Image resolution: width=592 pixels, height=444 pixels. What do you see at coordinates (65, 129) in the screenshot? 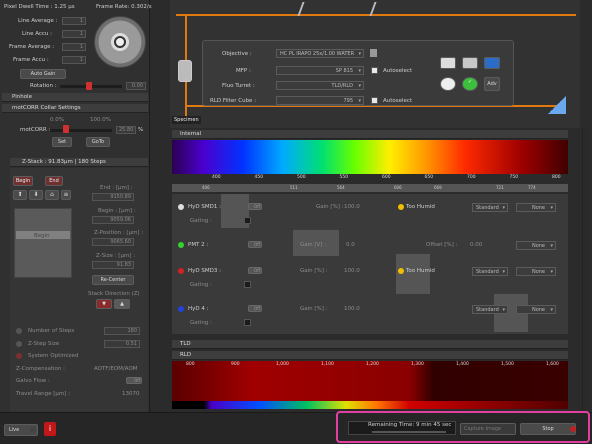
I see `motcorr-slider-handle` at bounding box center [65, 129].